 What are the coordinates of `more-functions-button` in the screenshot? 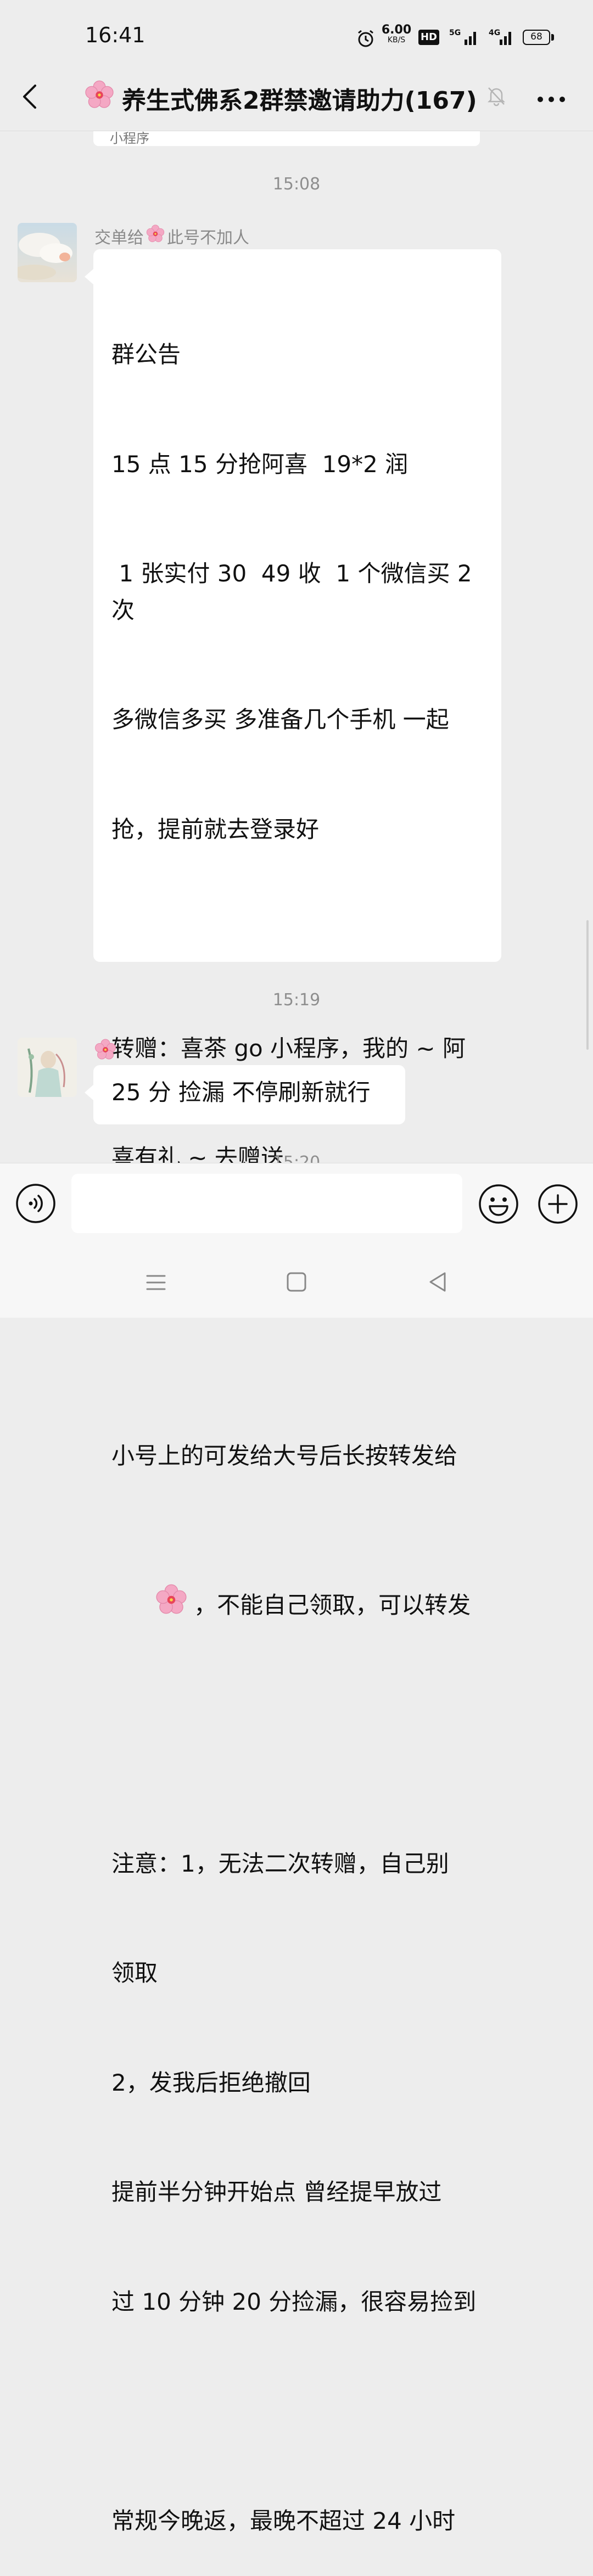 It's located at (558, 1204).